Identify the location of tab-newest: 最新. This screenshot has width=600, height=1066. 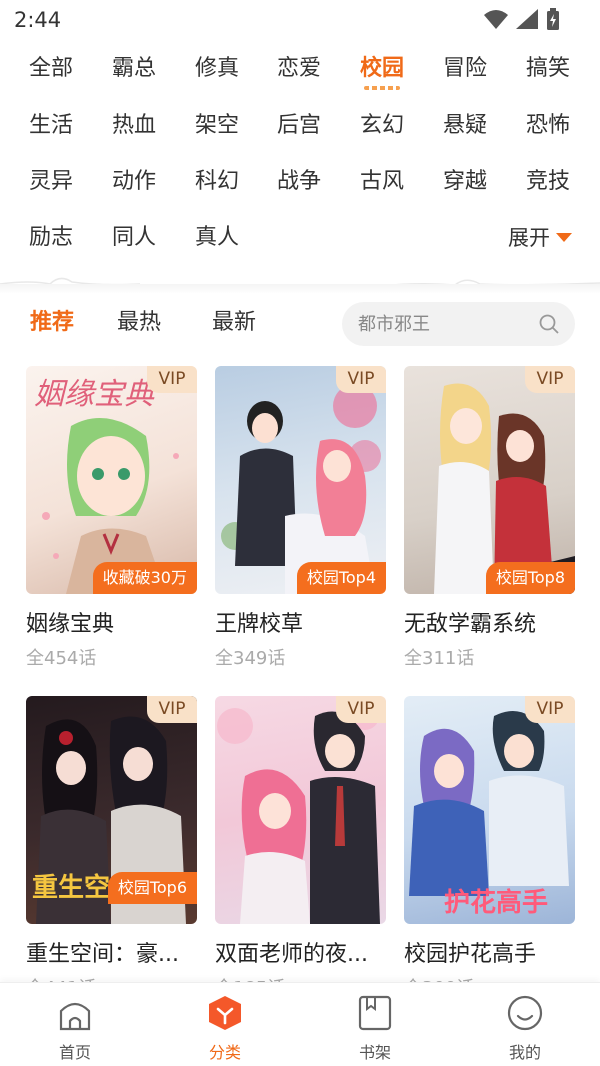
(234, 323).